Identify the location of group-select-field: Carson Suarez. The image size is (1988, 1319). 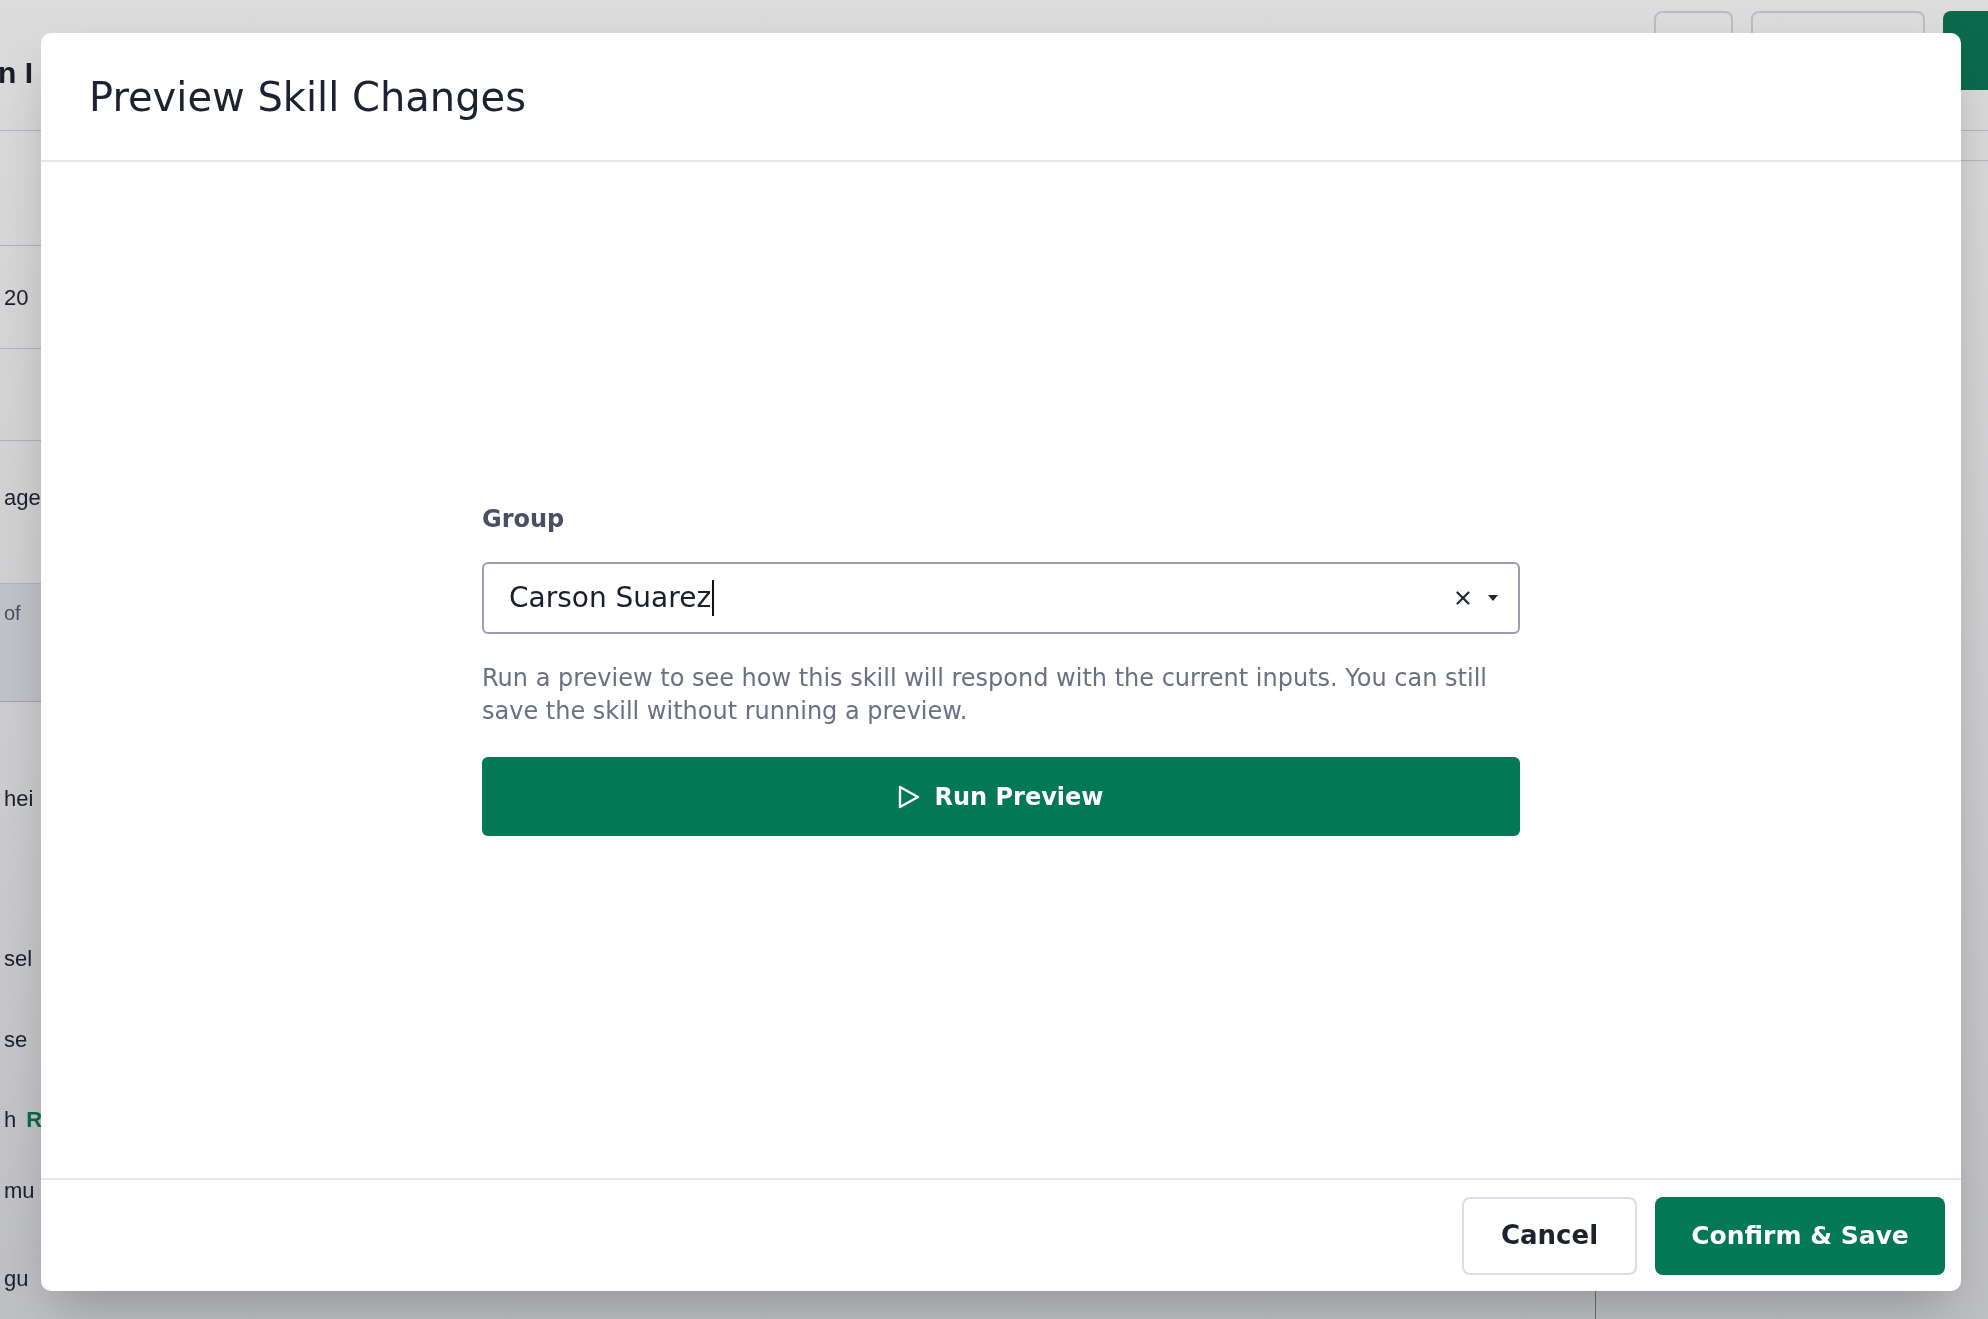
(1001, 598).